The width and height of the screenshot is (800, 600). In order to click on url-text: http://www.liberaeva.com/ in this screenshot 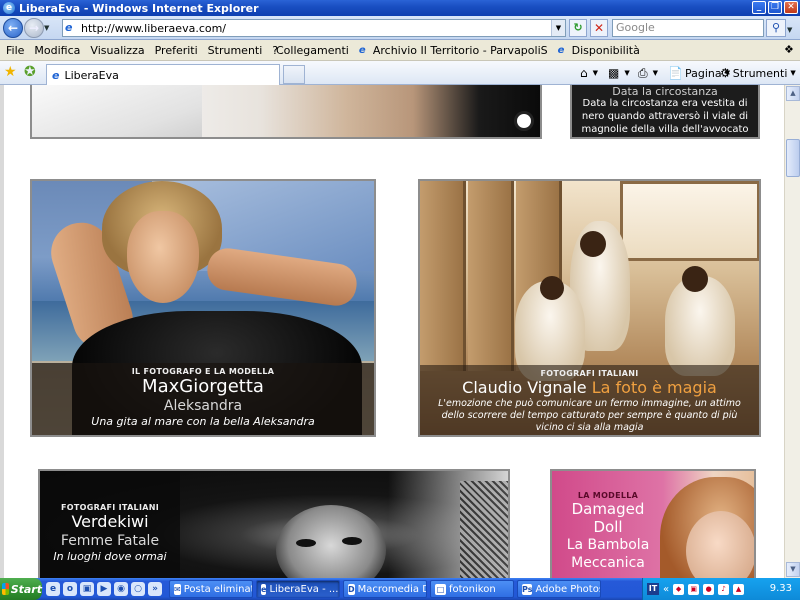, I will do `click(154, 28)`.